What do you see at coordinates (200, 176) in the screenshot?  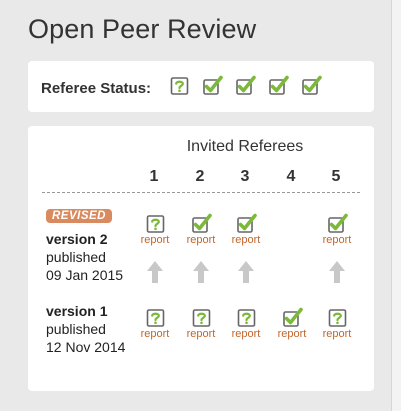 I see `referee-number: 2` at bounding box center [200, 176].